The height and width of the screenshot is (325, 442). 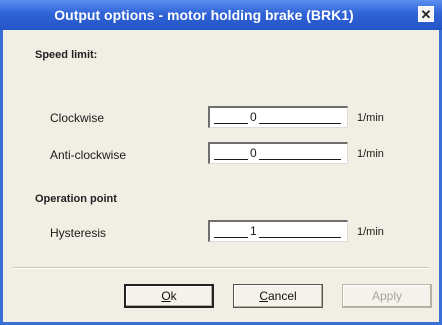 I want to click on anticlockwise-speed-field: 0, so click(x=278, y=153).